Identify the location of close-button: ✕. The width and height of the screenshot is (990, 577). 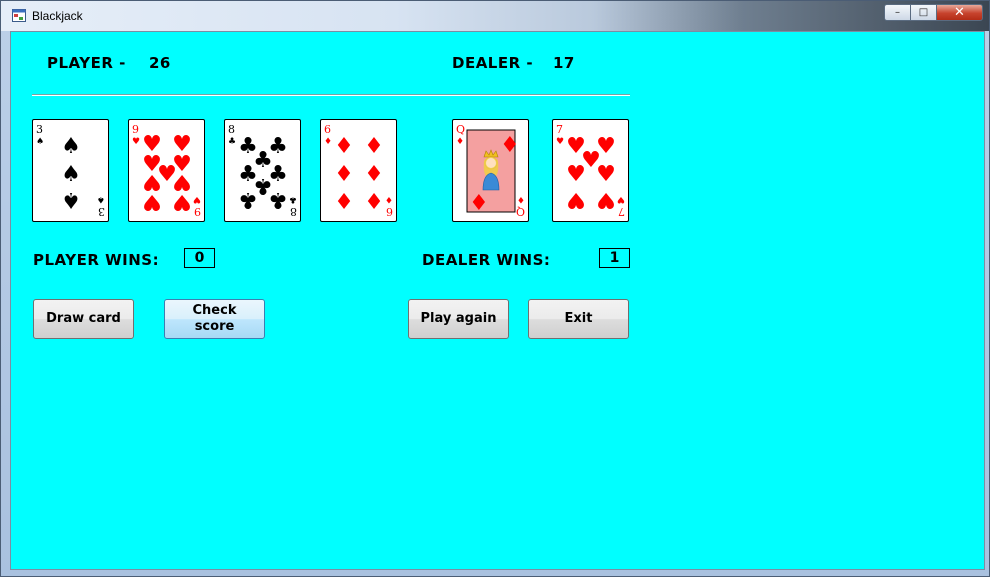
(960, 12).